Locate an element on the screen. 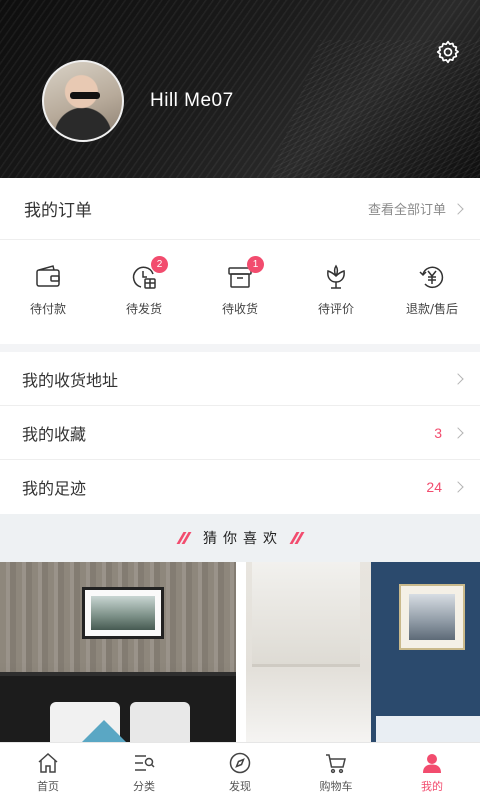 This screenshot has height=800, width=480. order-status-label: 待发货 is located at coordinates (143, 309).